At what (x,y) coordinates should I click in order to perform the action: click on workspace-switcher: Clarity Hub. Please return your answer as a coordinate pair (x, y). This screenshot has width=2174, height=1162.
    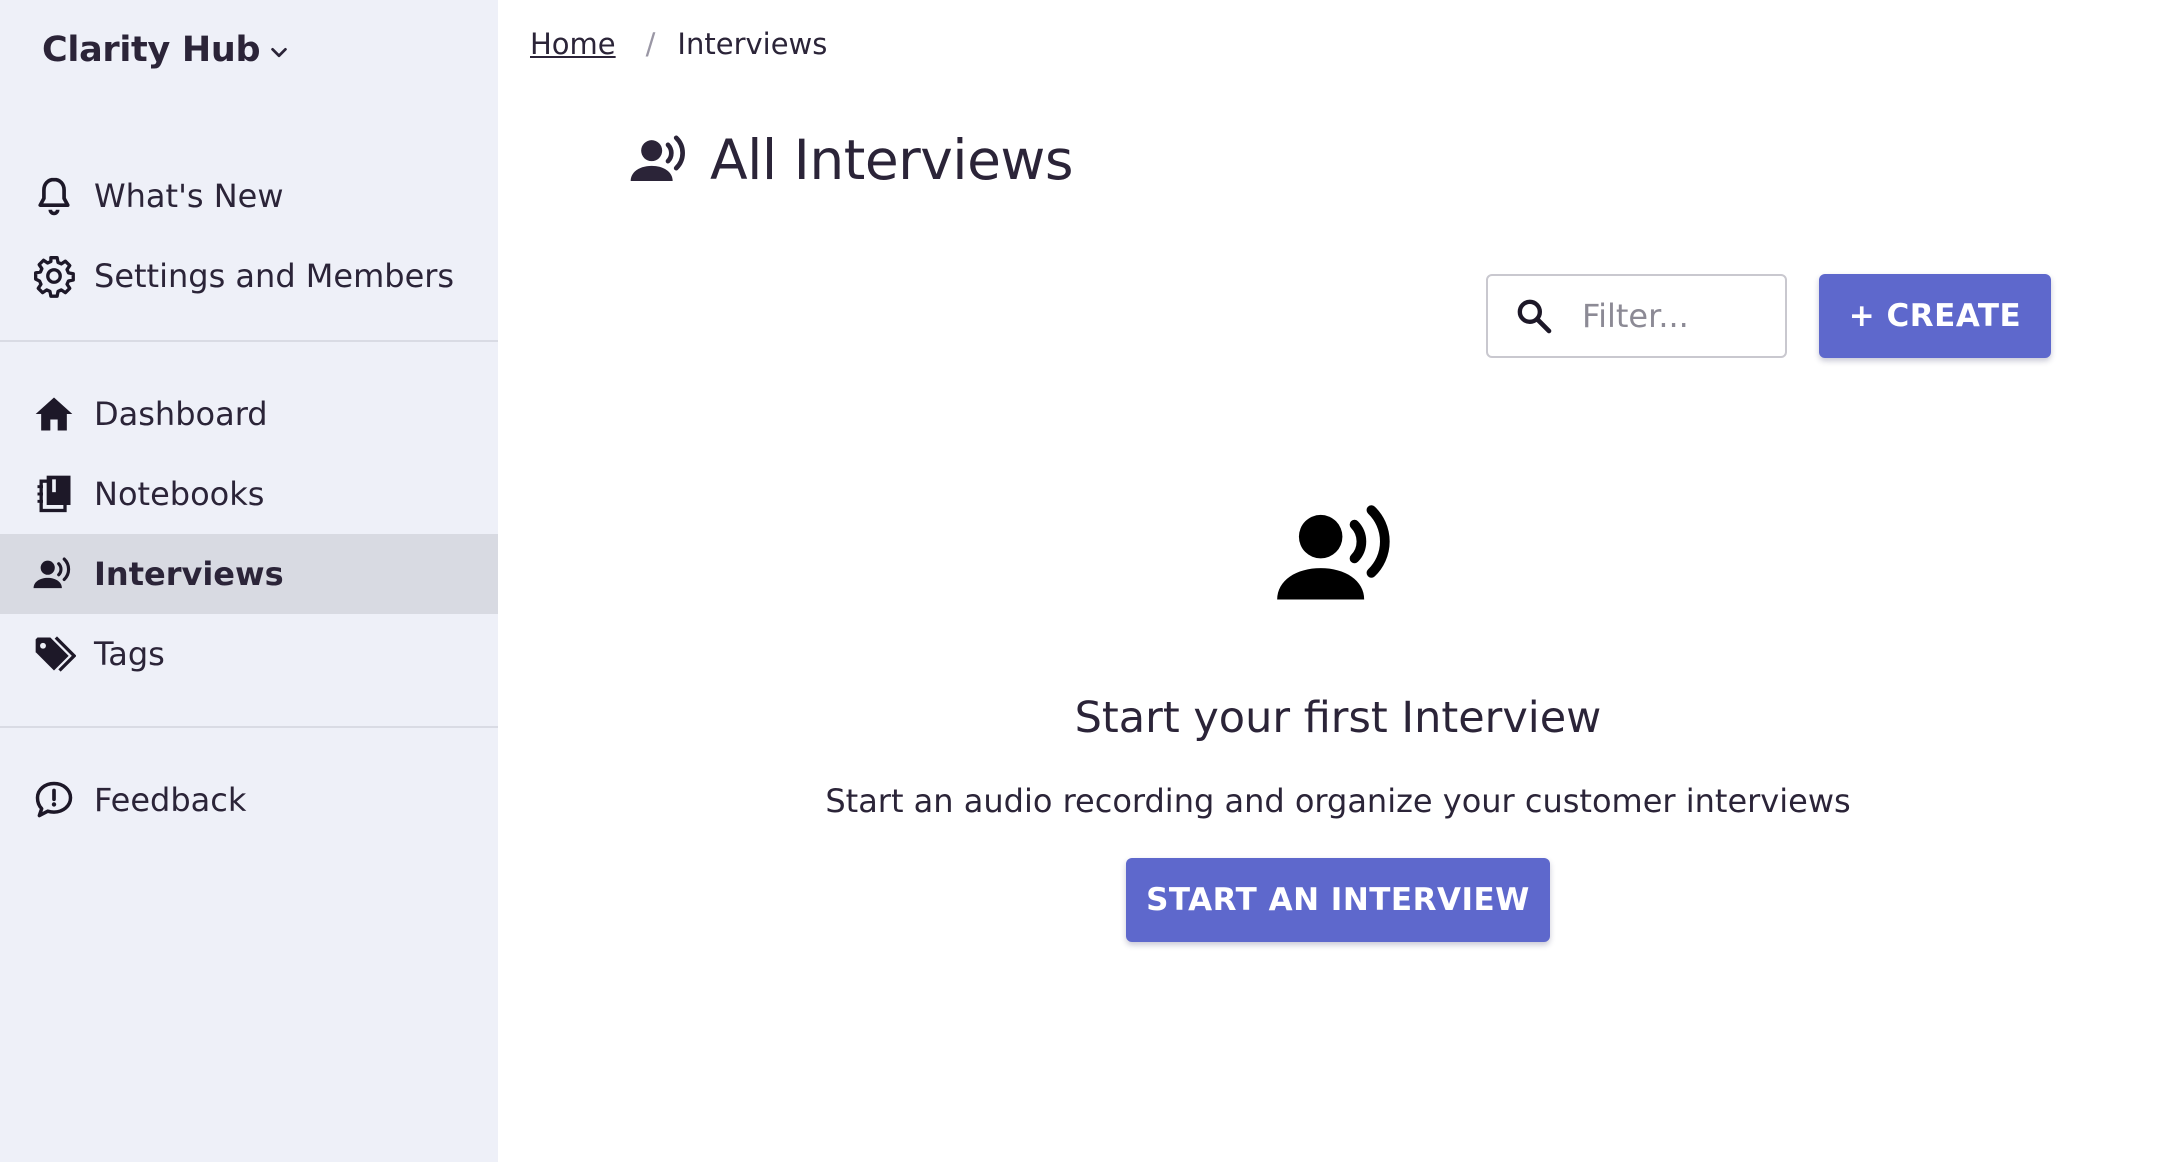
    Looking at the image, I should click on (166, 50).